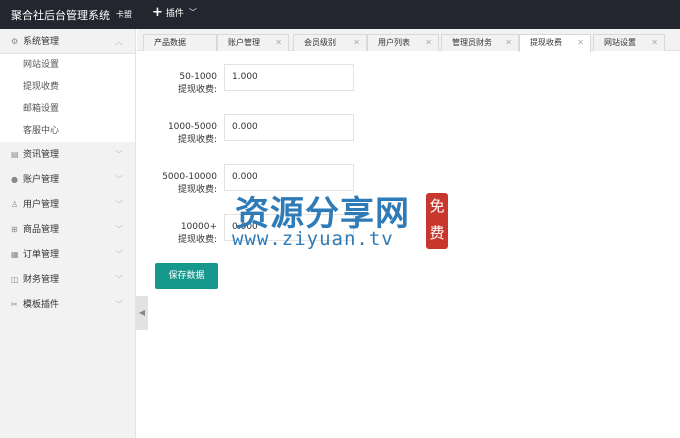 The height and width of the screenshot is (438, 680). What do you see at coordinates (198, 227) in the screenshot?
I see `fee-range: 10000+` at bounding box center [198, 227].